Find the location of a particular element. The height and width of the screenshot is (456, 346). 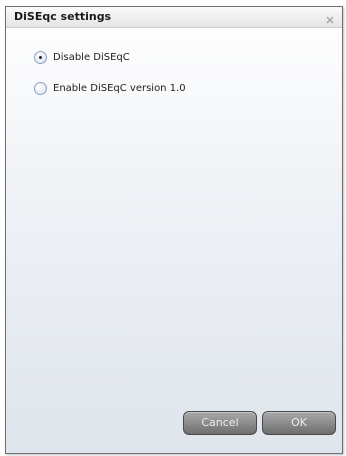

radio-disable-diseqc is located at coordinates (40, 57).